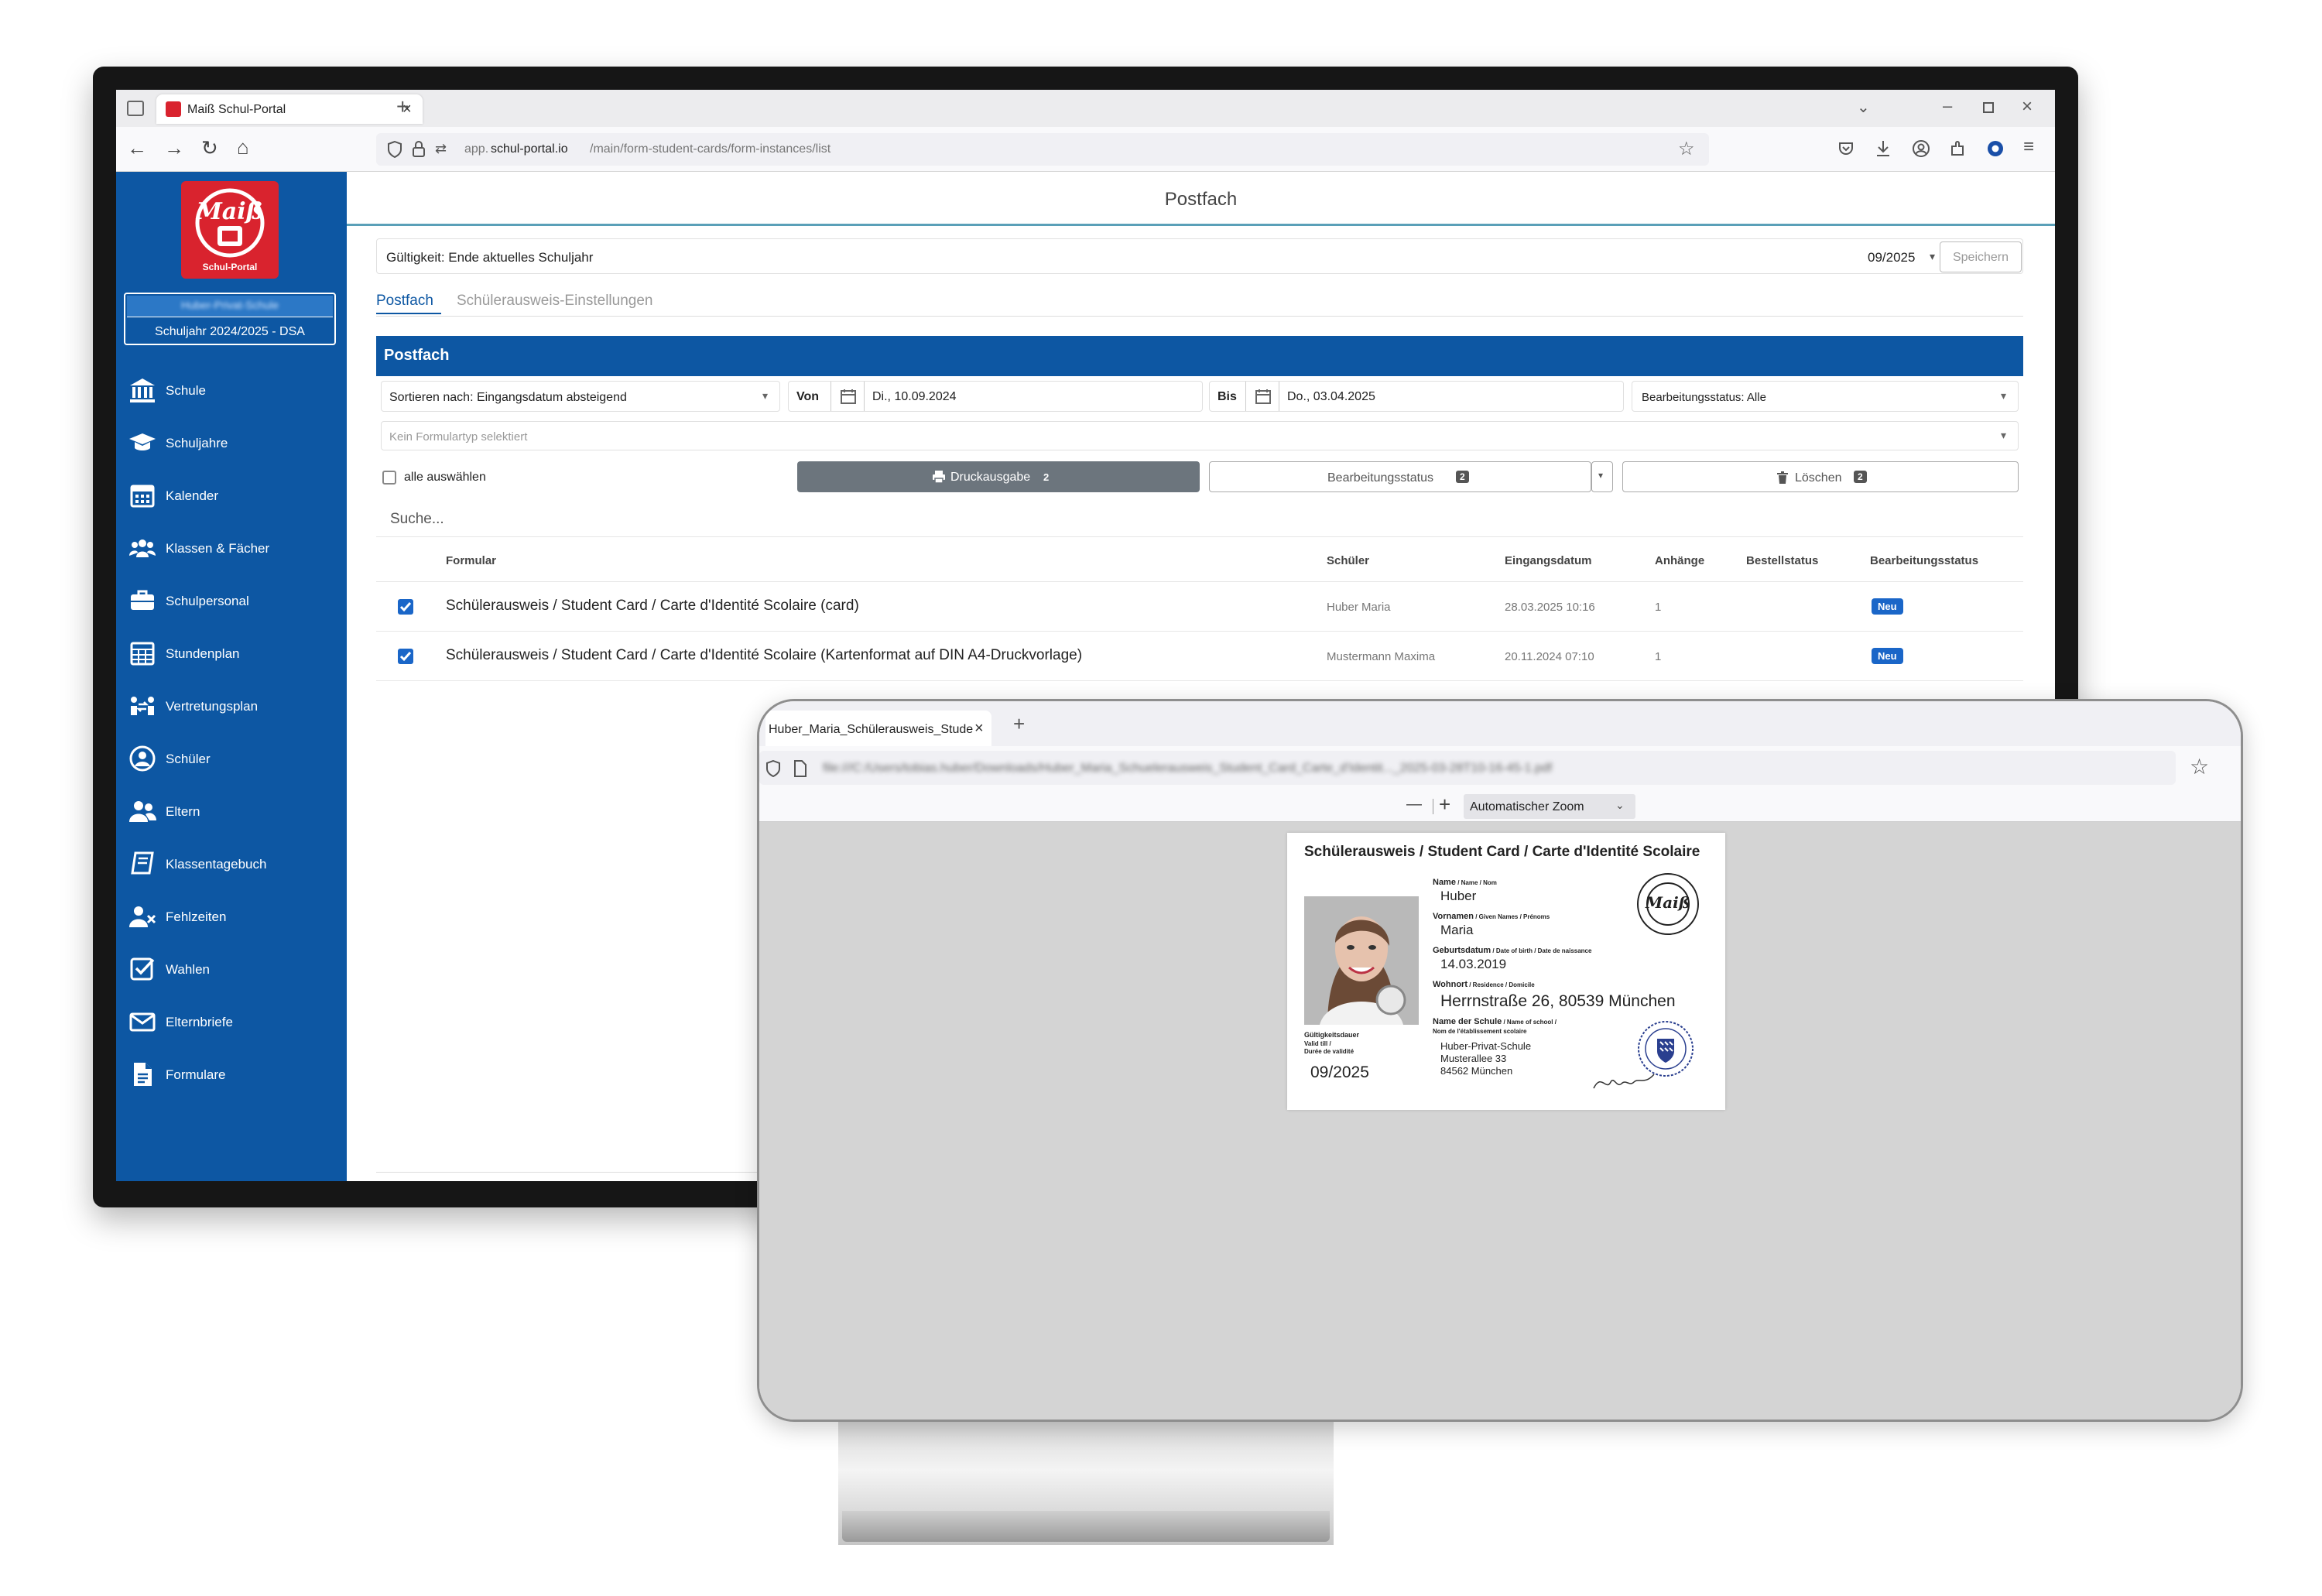 The height and width of the screenshot is (1596, 2322). I want to click on zoom-in-button: +, so click(1444, 805).